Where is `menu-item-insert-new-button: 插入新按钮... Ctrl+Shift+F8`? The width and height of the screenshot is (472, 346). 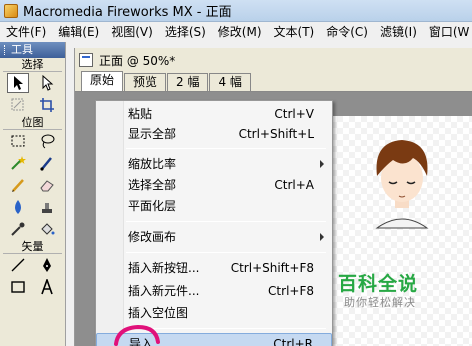
menu-item-insert-new-button: 插入新按钮... Ctrl+Shift+F8 is located at coordinates (214, 268).